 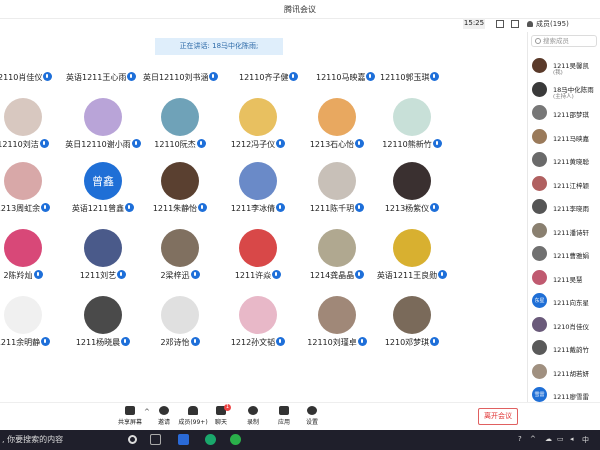 I want to click on participant-tile: 2陈羚灿, so click(x=33, y=258).